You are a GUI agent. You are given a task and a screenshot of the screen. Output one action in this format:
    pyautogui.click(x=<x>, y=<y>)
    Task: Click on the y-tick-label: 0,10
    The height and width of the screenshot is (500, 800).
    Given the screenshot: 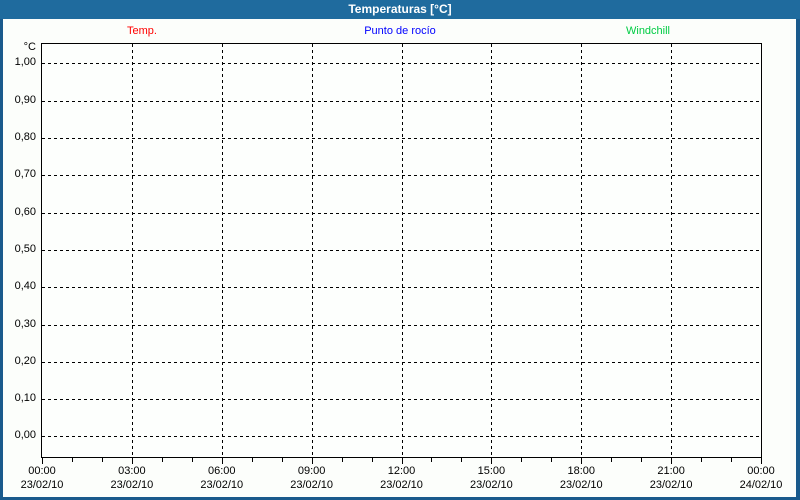 What is the action you would take?
    pyautogui.click(x=25, y=398)
    